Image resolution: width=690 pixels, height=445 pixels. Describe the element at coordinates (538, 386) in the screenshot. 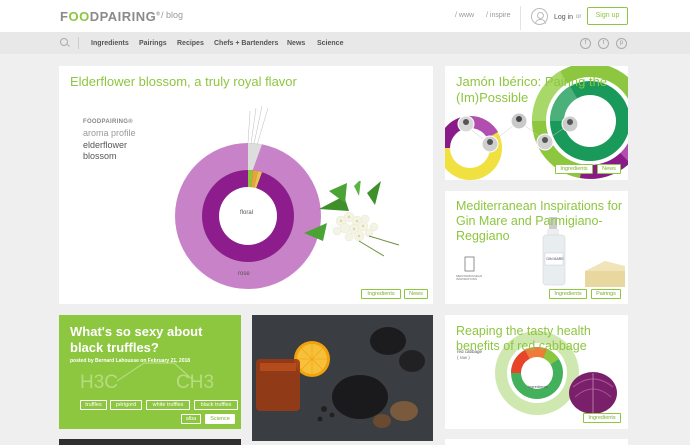

I see `chart-center-label: ingredients` at that location.